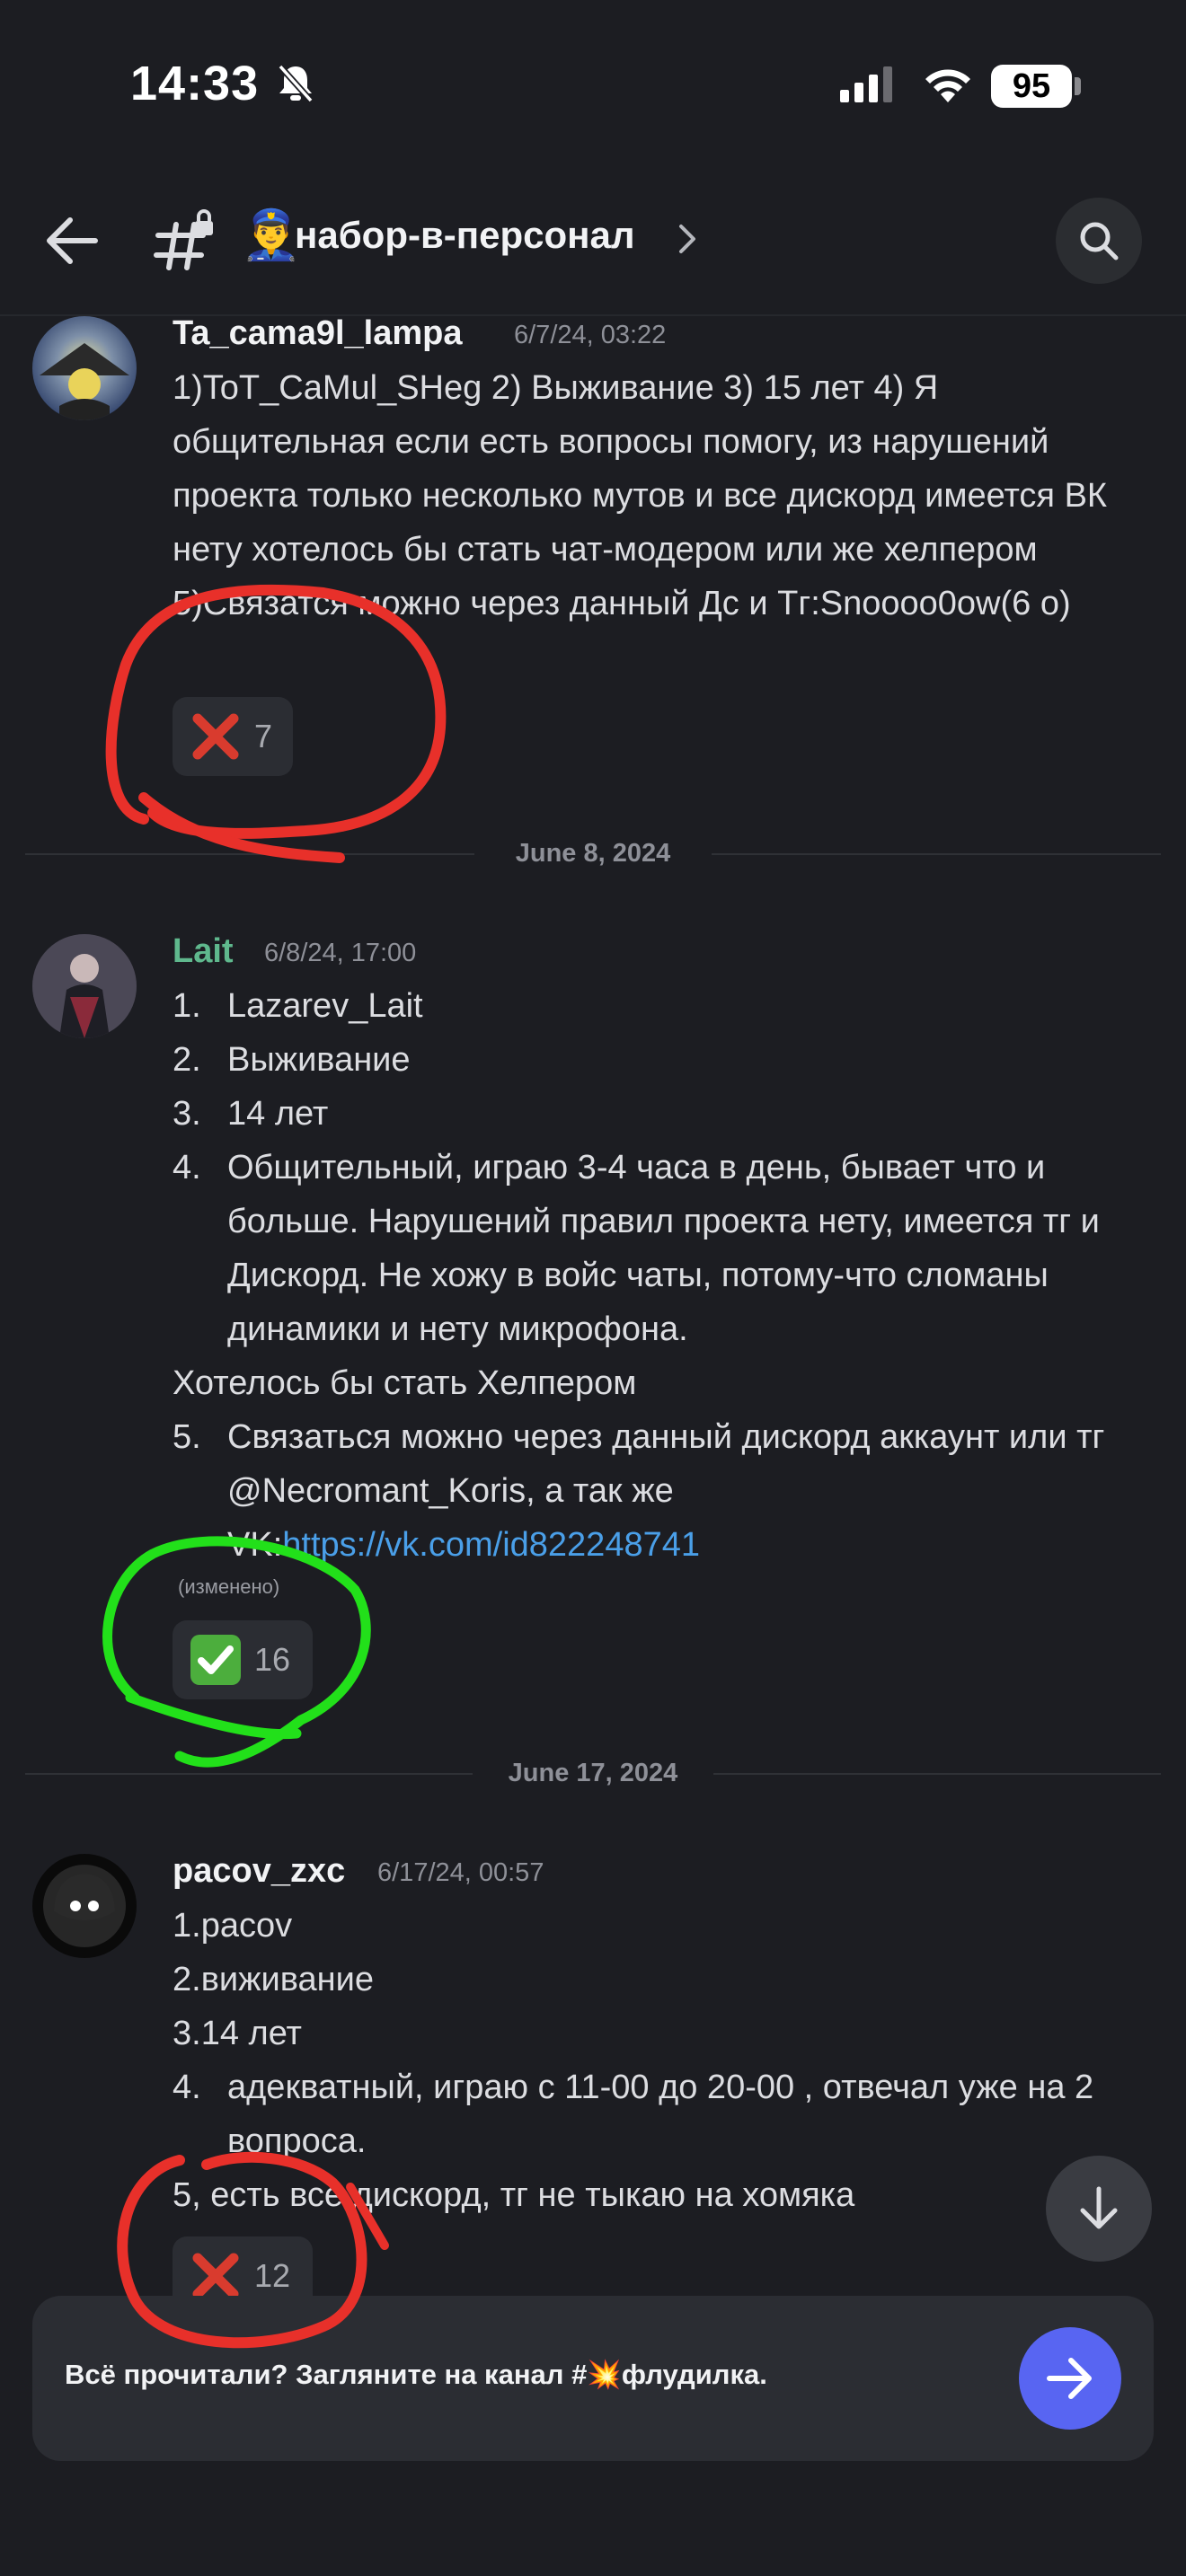 The height and width of the screenshot is (2576, 1186). What do you see at coordinates (215, 736) in the screenshot?
I see `cross-mark-icon` at bounding box center [215, 736].